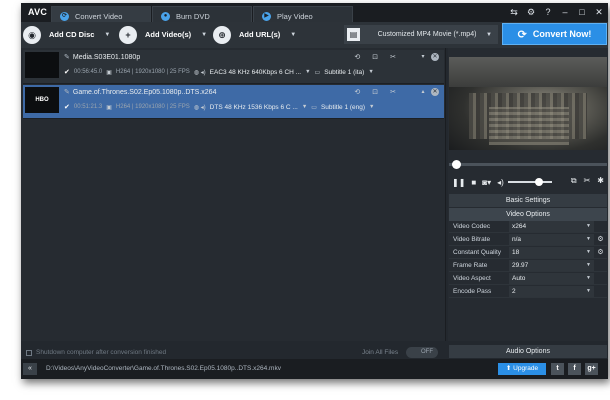 The image size is (610, 400). Describe the element at coordinates (472, 291) in the screenshot. I see `setting-label: Encode Pass` at that location.